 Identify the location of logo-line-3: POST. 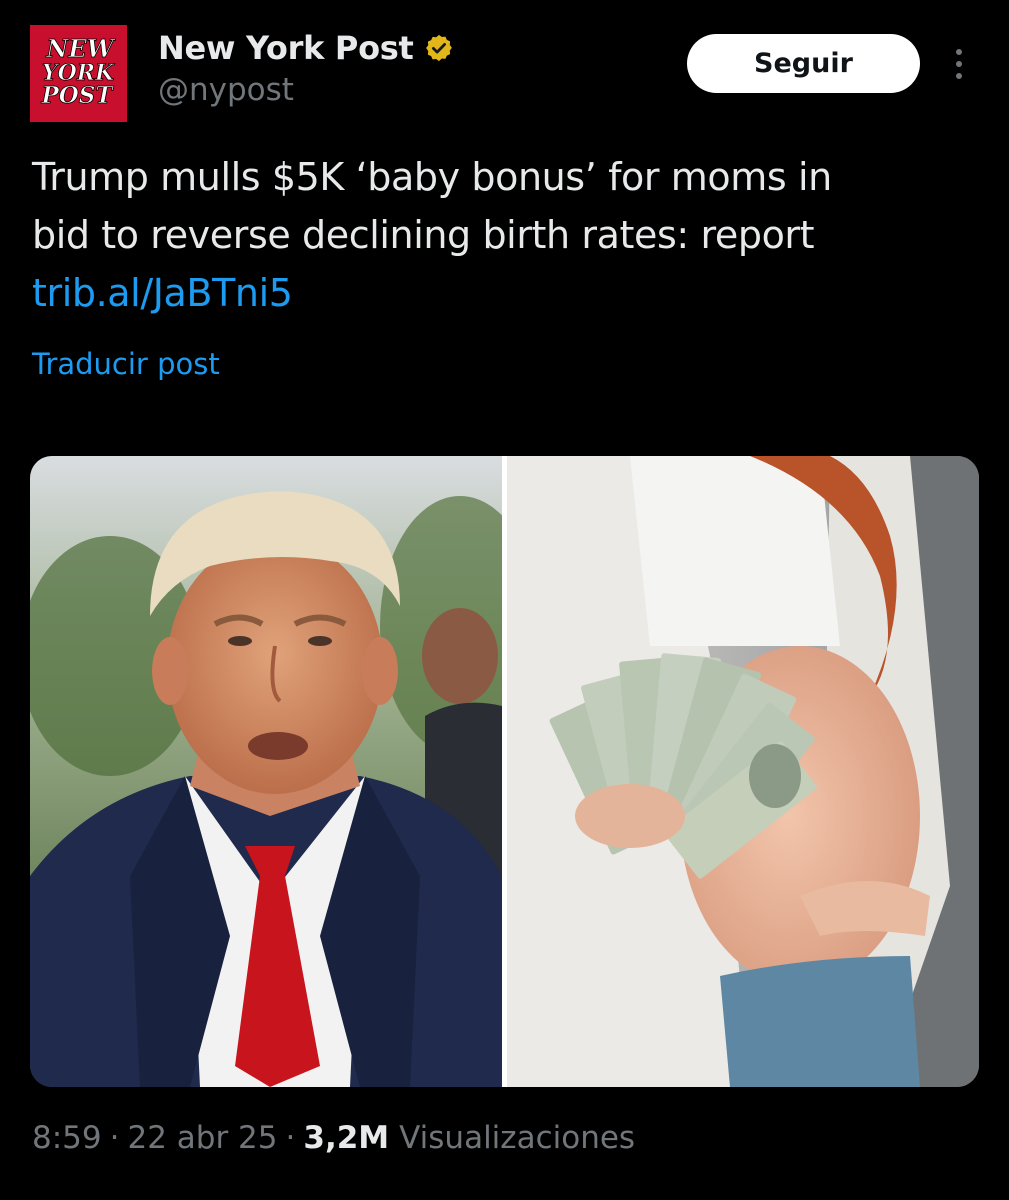
(77, 95).